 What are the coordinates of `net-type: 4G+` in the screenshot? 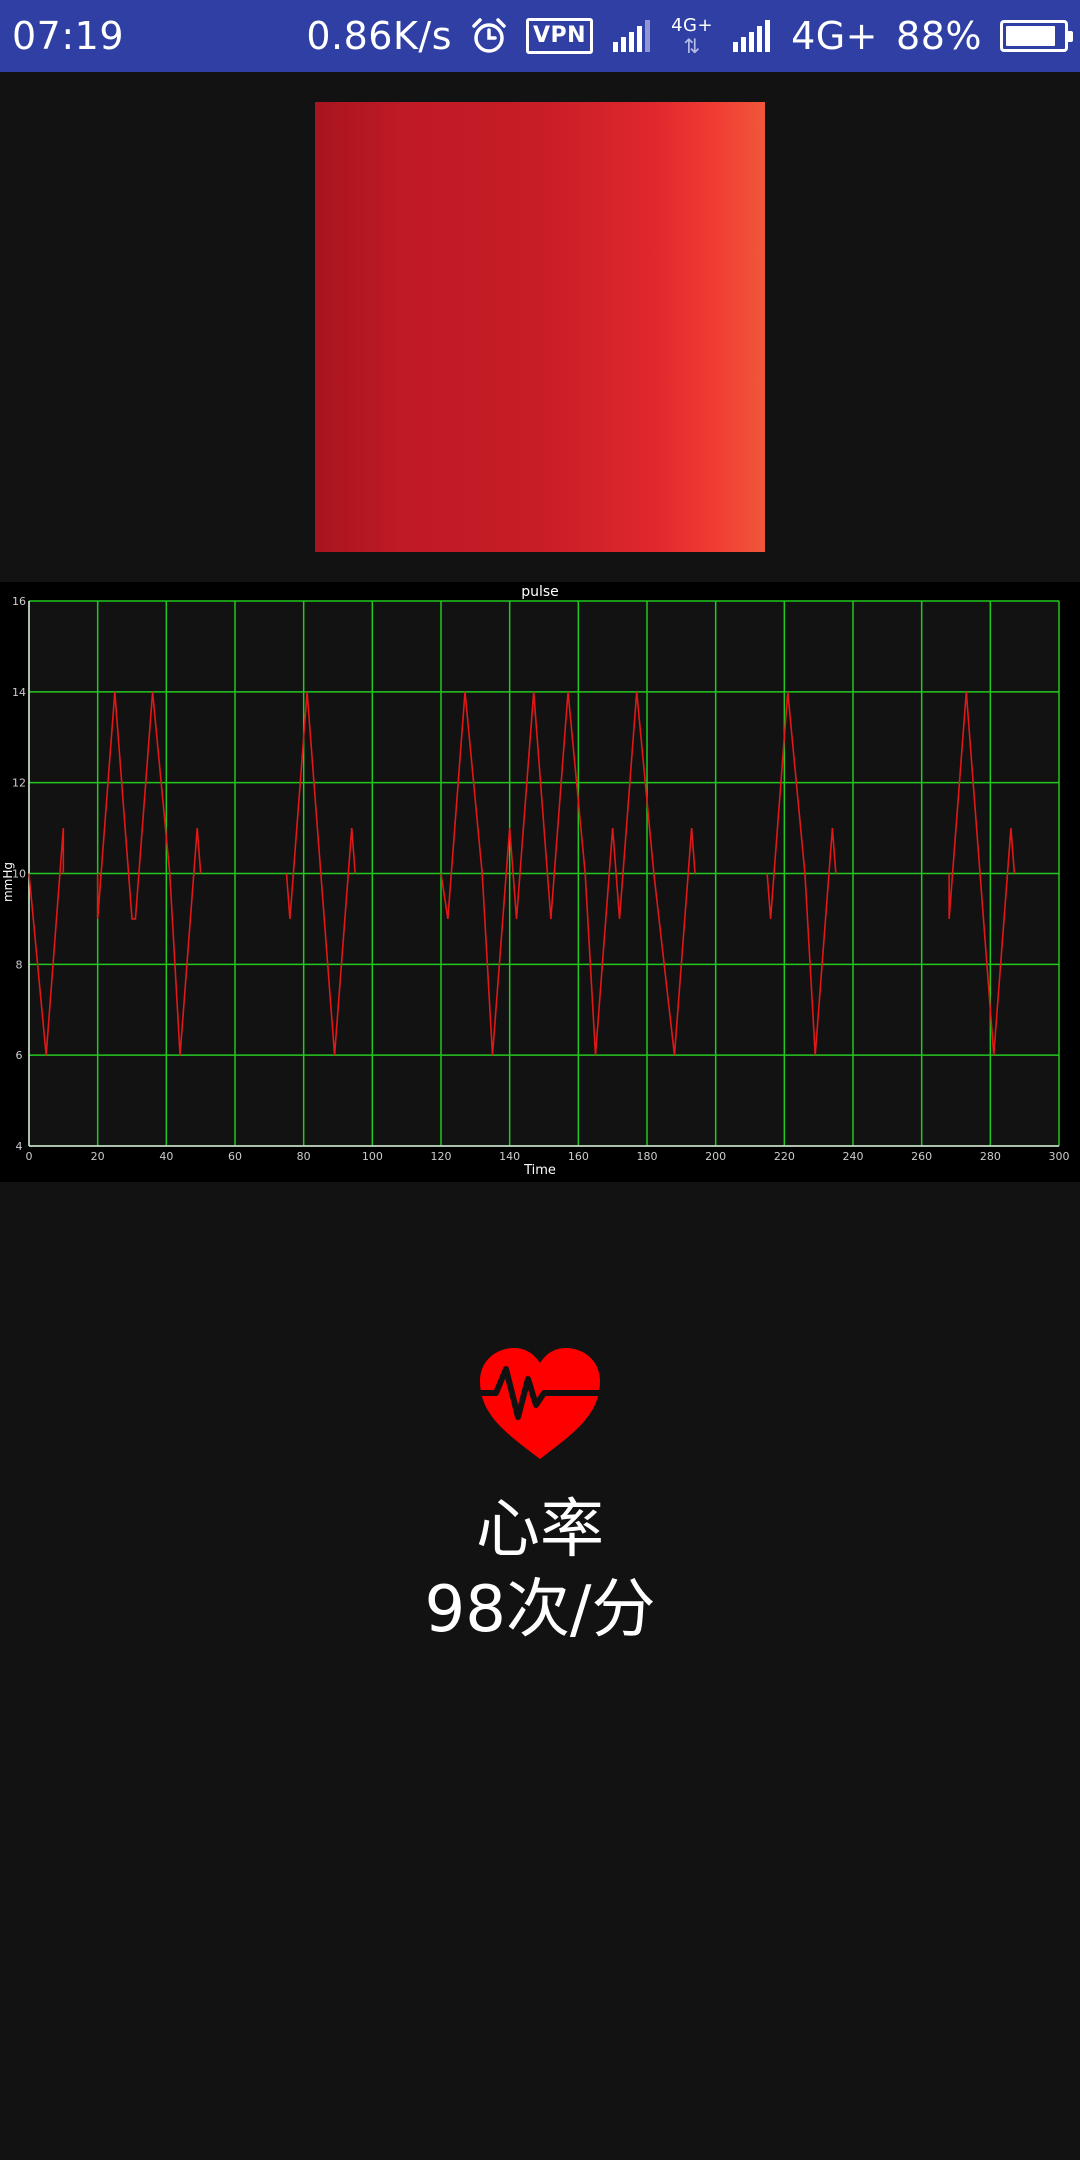 It's located at (835, 36).